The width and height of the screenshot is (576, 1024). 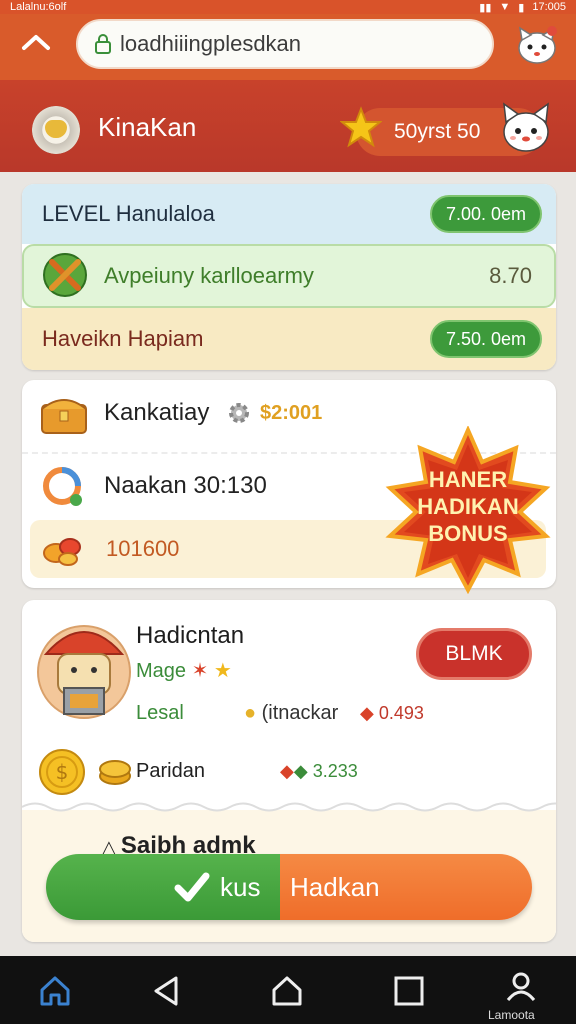 What do you see at coordinates (103, 44) in the screenshot?
I see `lock-icon` at bounding box center [103, 44].